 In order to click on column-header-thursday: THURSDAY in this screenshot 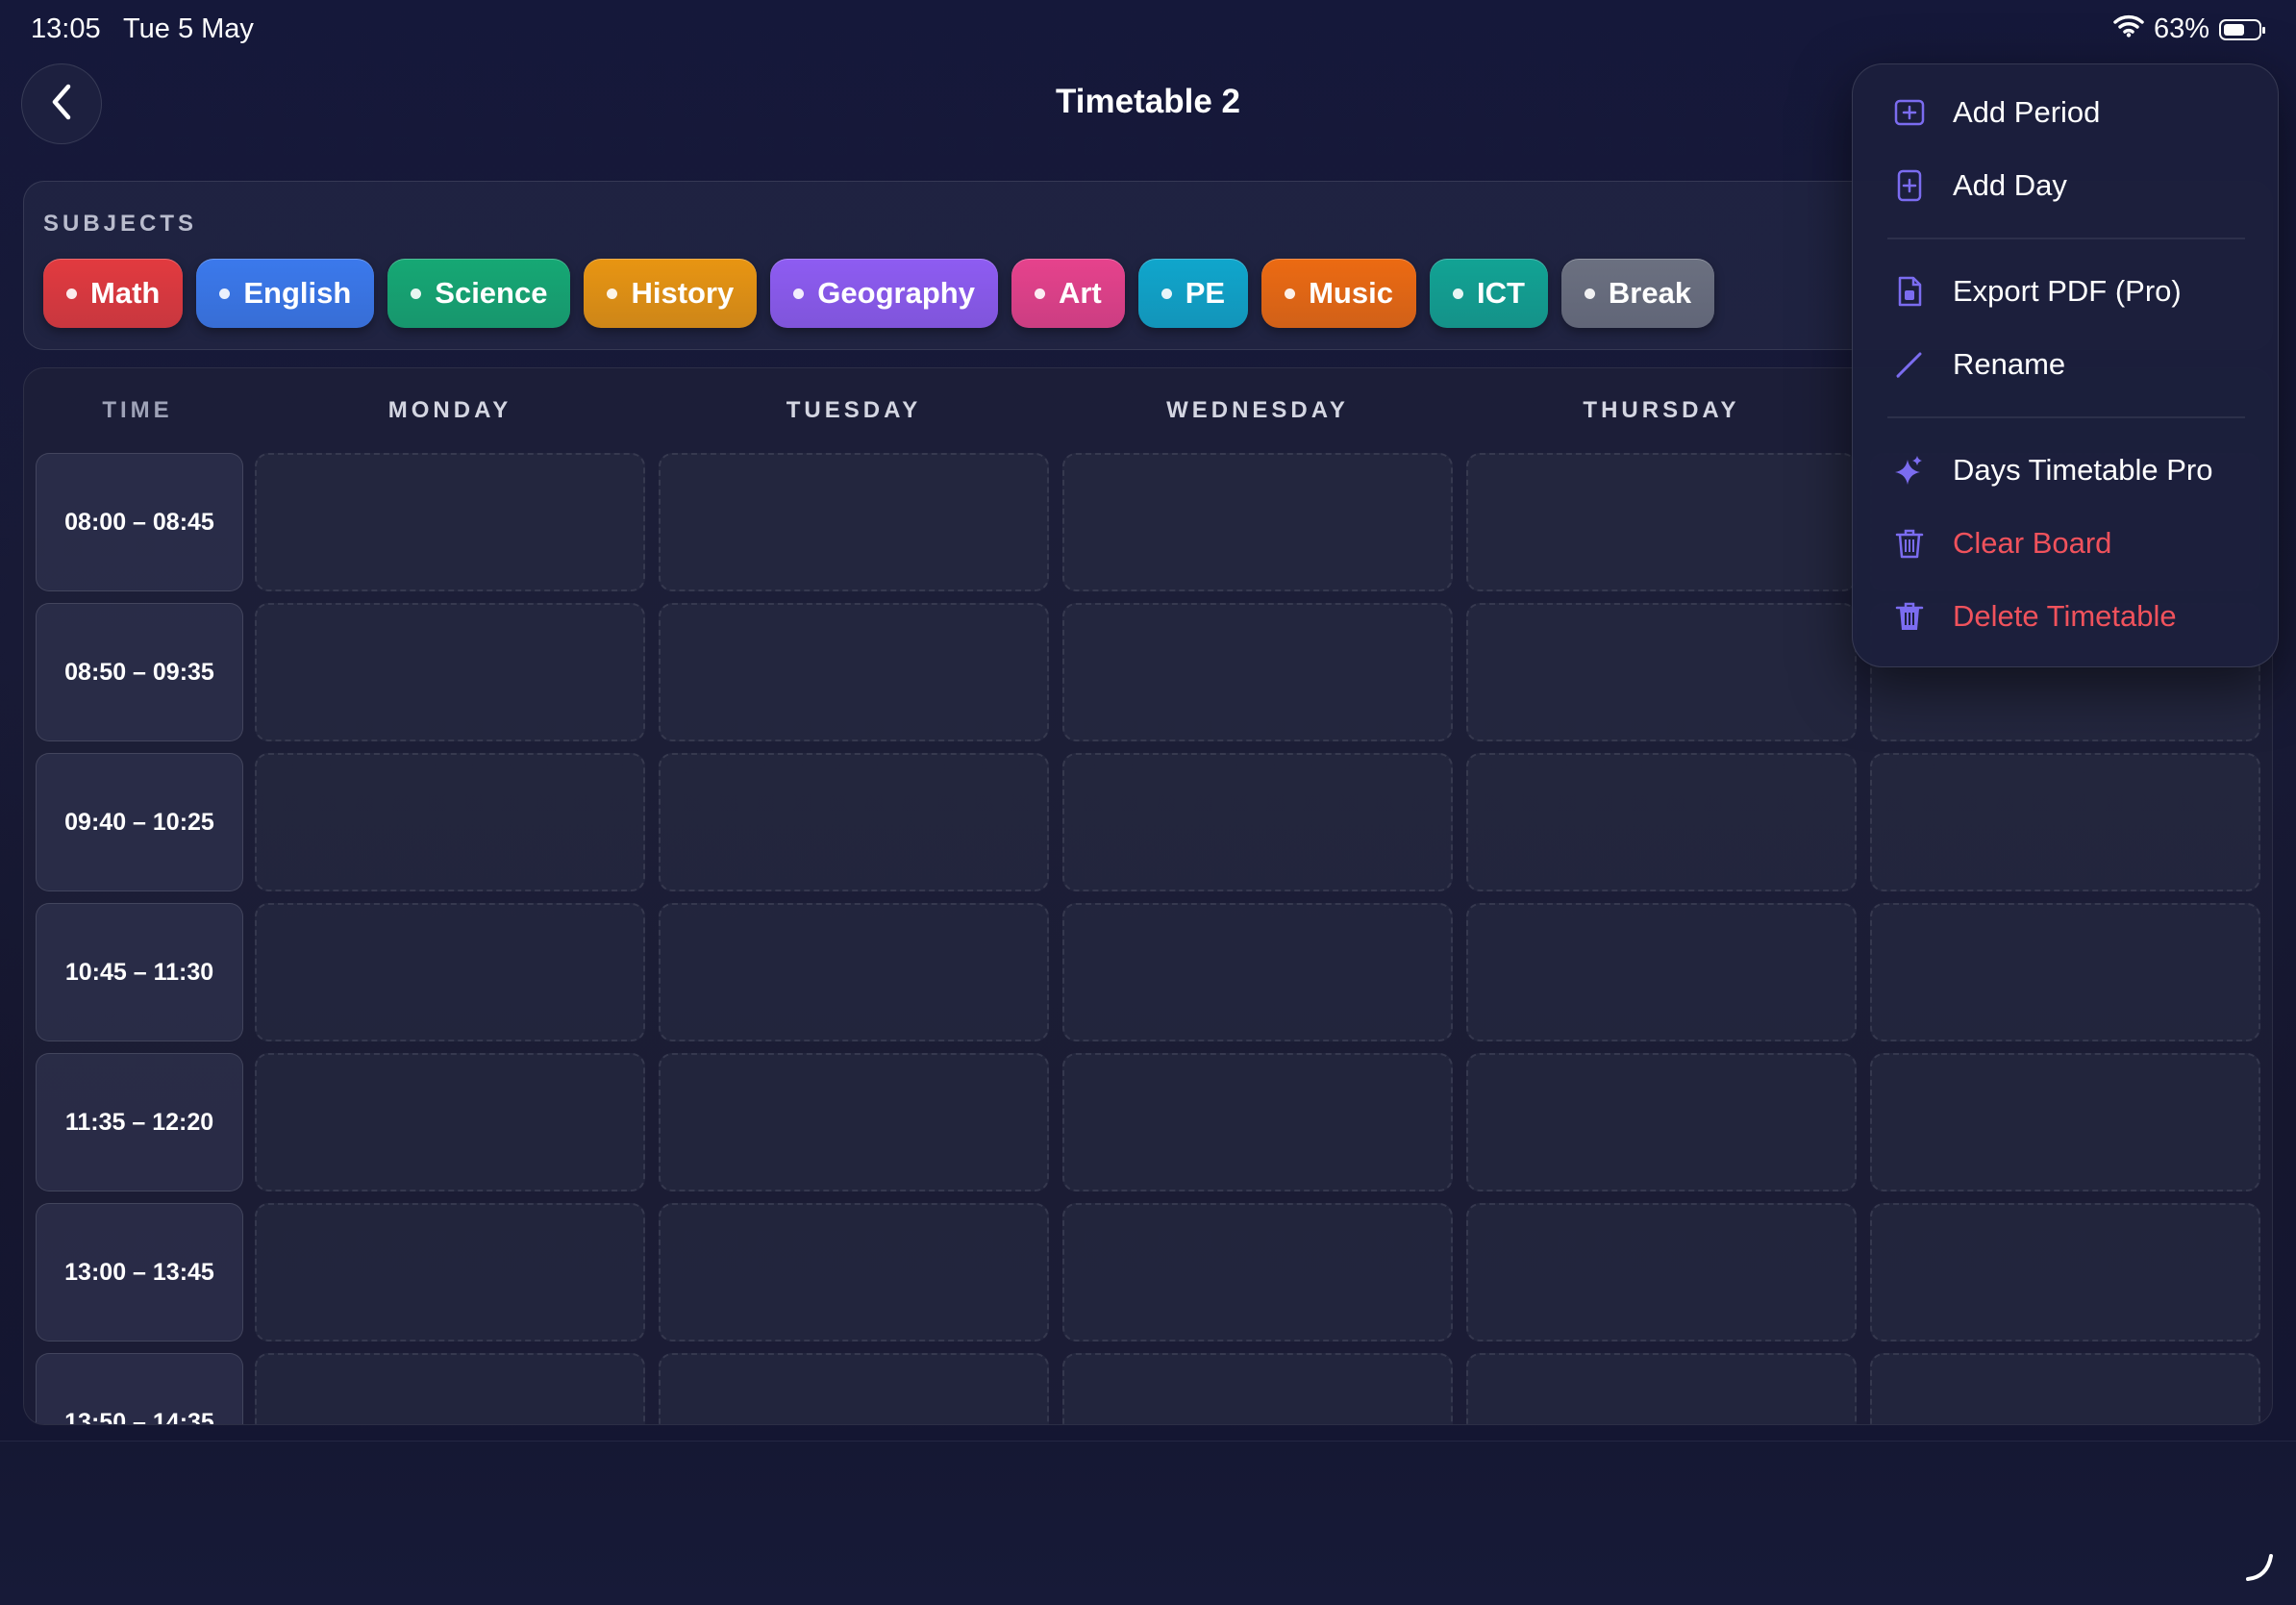, I will do `click(1661, 410)`.